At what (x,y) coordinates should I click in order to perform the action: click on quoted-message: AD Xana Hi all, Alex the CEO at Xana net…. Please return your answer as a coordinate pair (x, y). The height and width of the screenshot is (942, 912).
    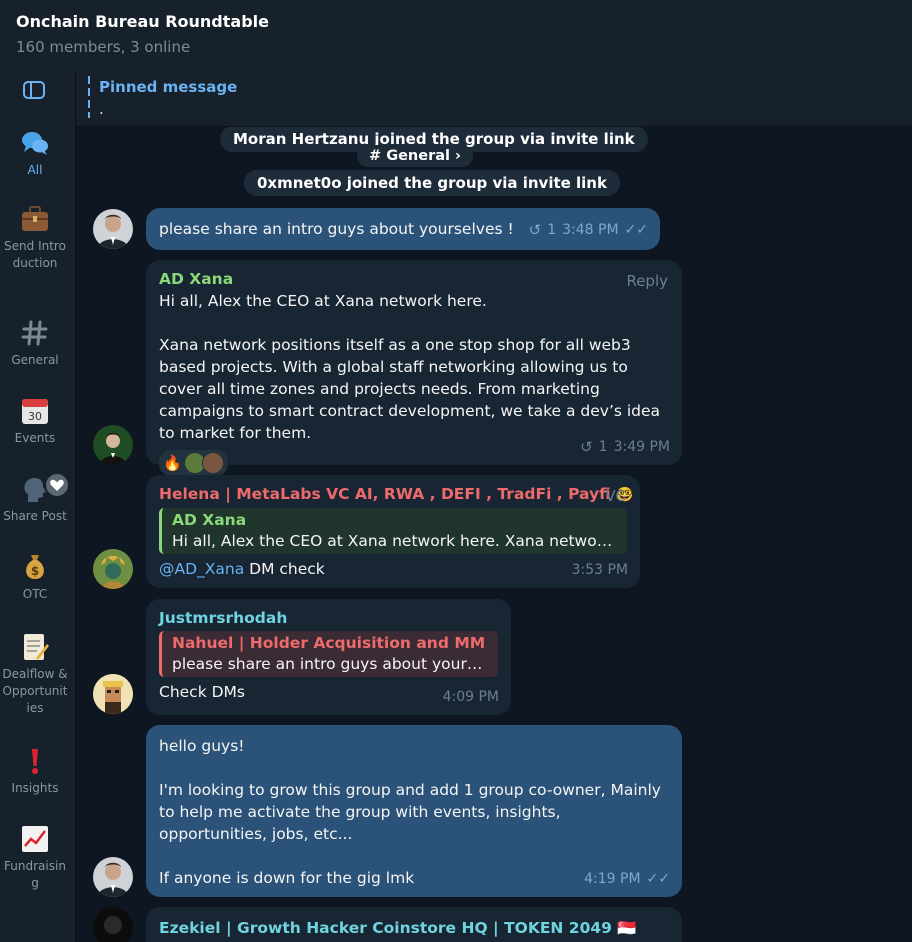
    Looking at the image, I should click on (393, 531).